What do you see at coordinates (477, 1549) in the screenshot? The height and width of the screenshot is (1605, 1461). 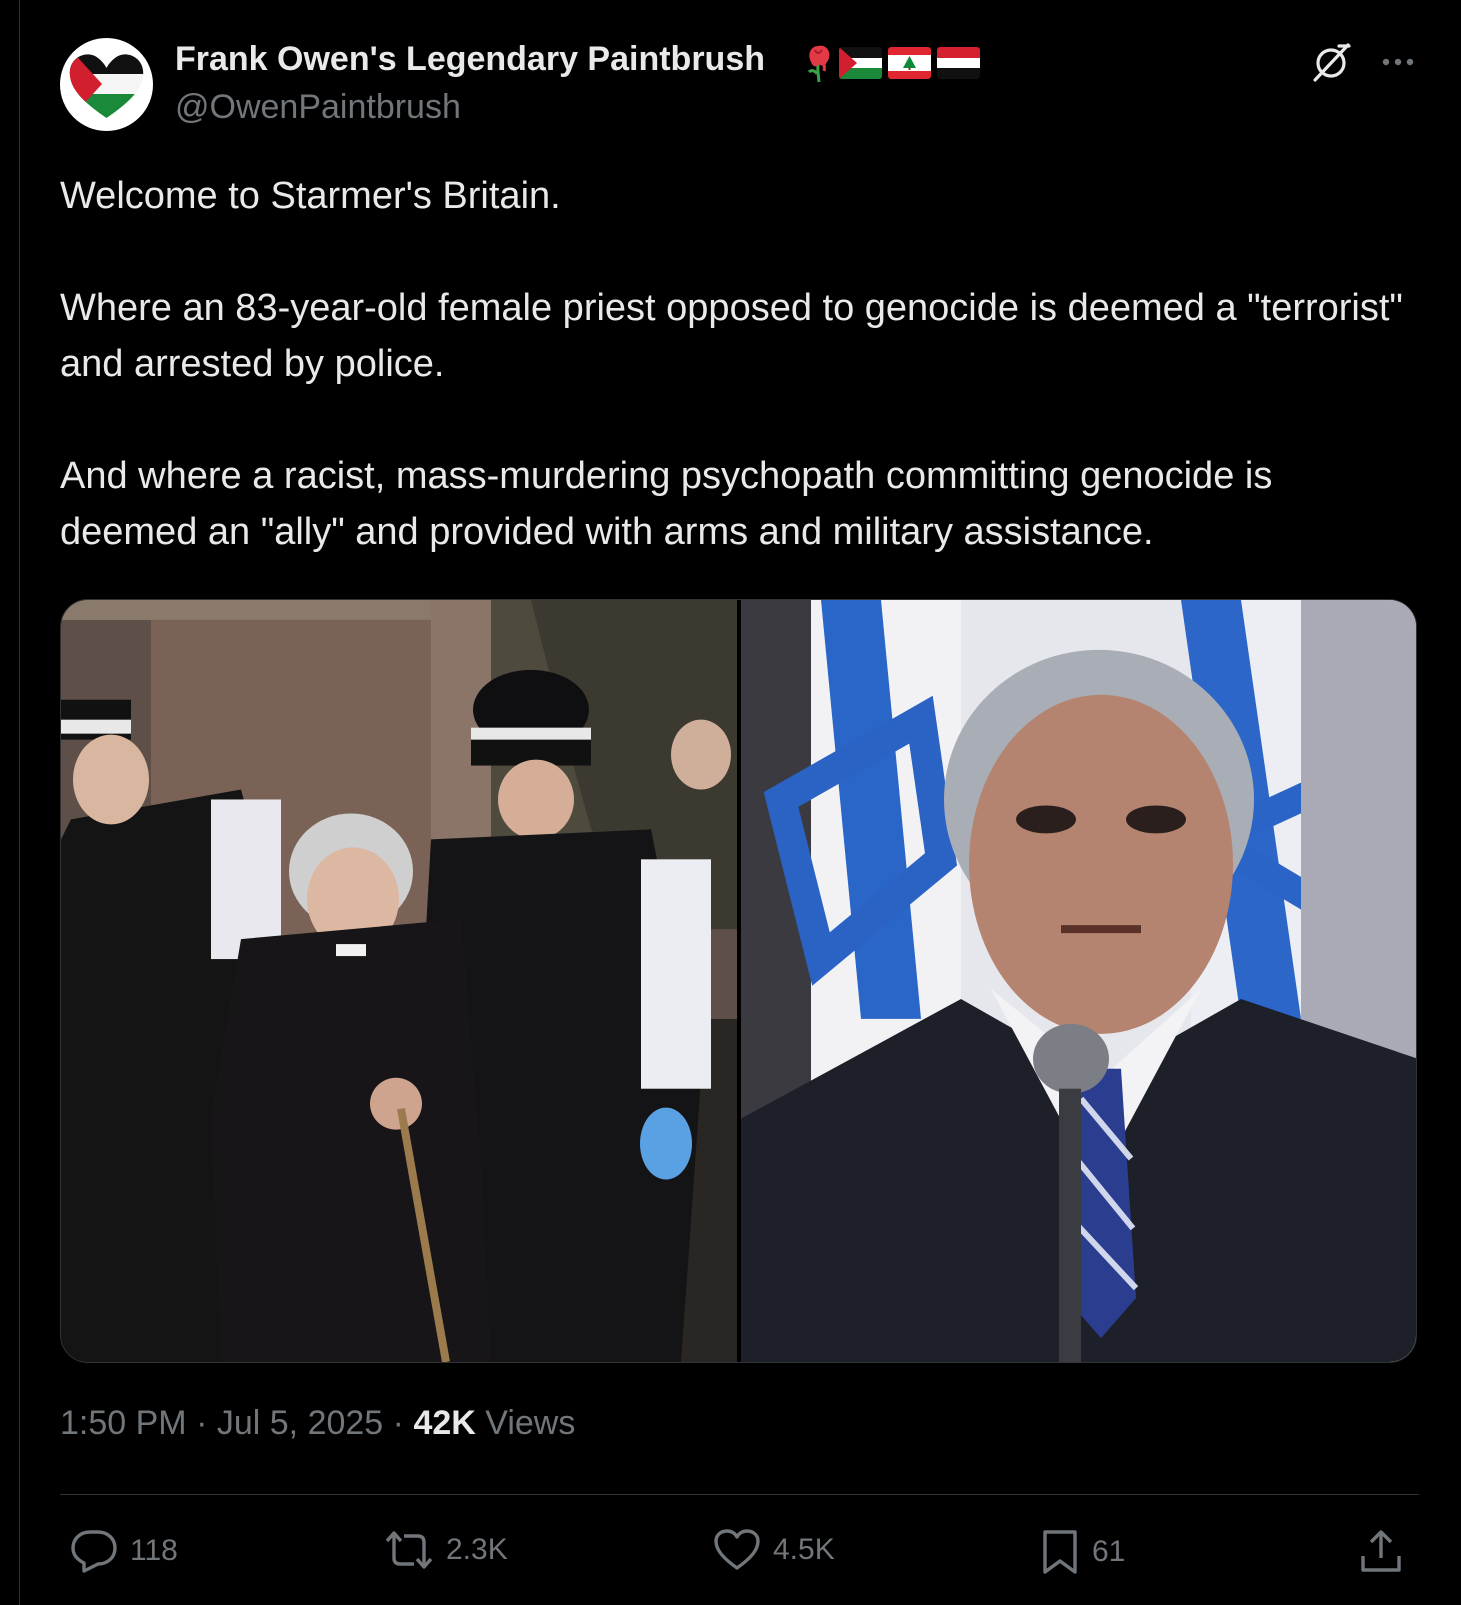 I see `repost-count: 2.3K` at bounding box center [477, 1549].